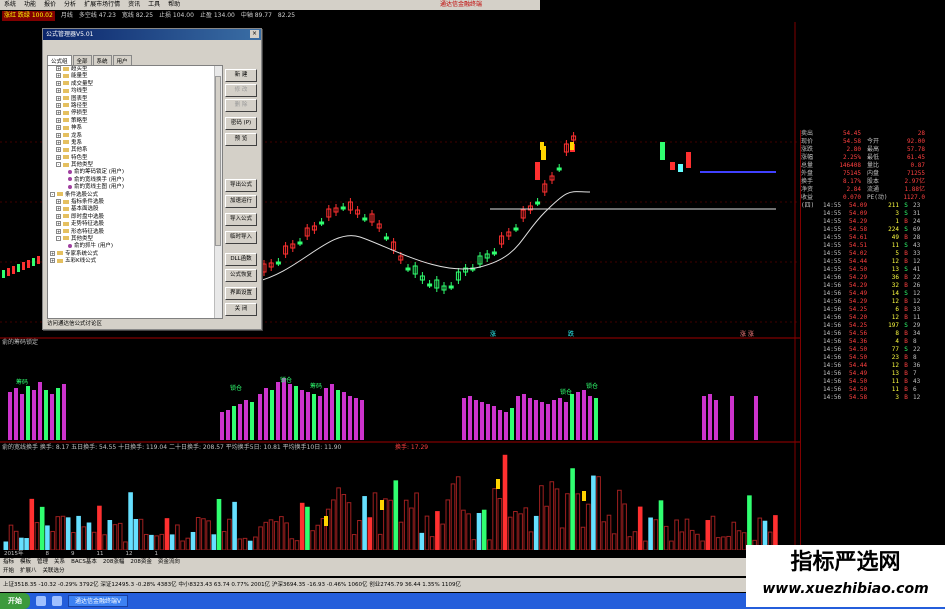 Image resolution: width=945 pixels, height=609 pixels. I want to click on bottom-tab: 扩展八, so click(28, 571).